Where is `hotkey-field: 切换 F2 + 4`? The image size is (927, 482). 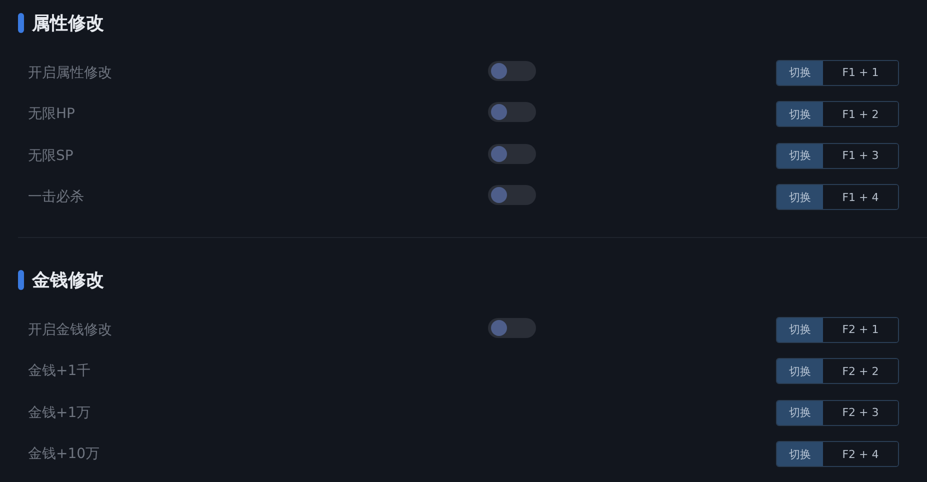
hotkey-field: 切换 F2 + 4 is located at coordinates (837, 454).